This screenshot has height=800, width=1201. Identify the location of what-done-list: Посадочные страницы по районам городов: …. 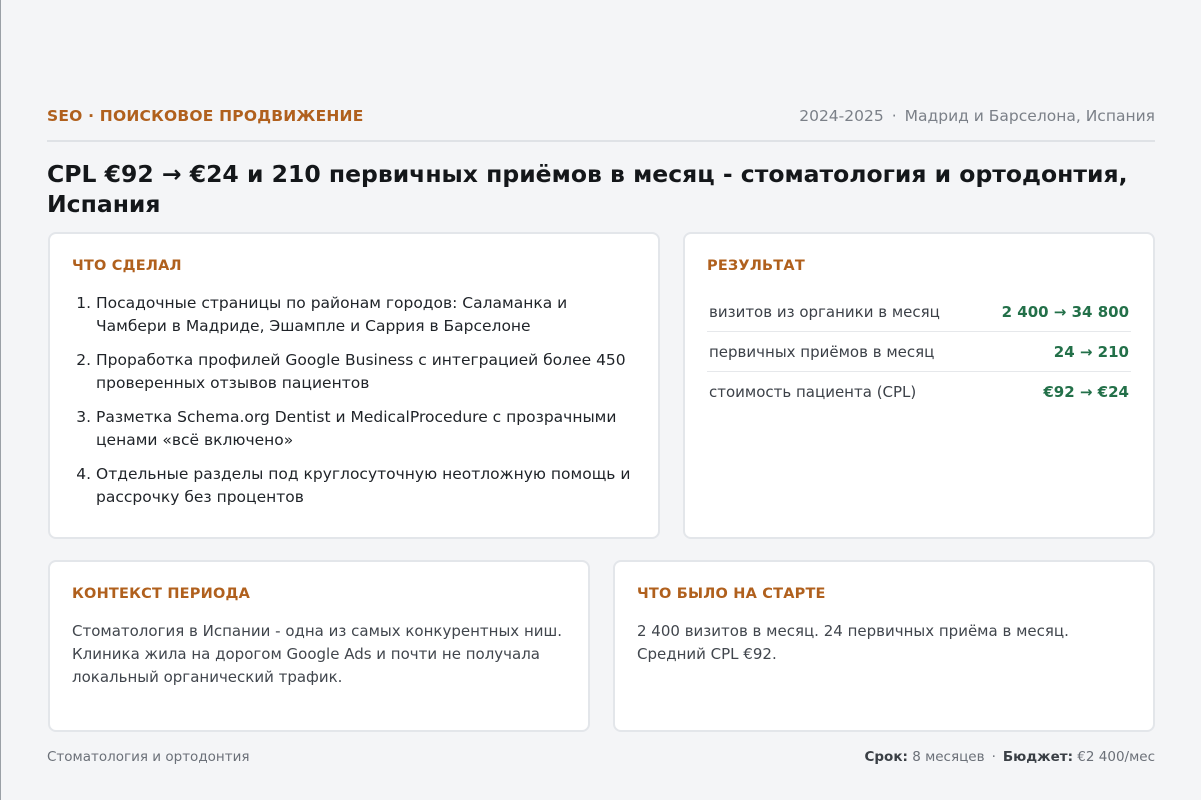
(354, 400).